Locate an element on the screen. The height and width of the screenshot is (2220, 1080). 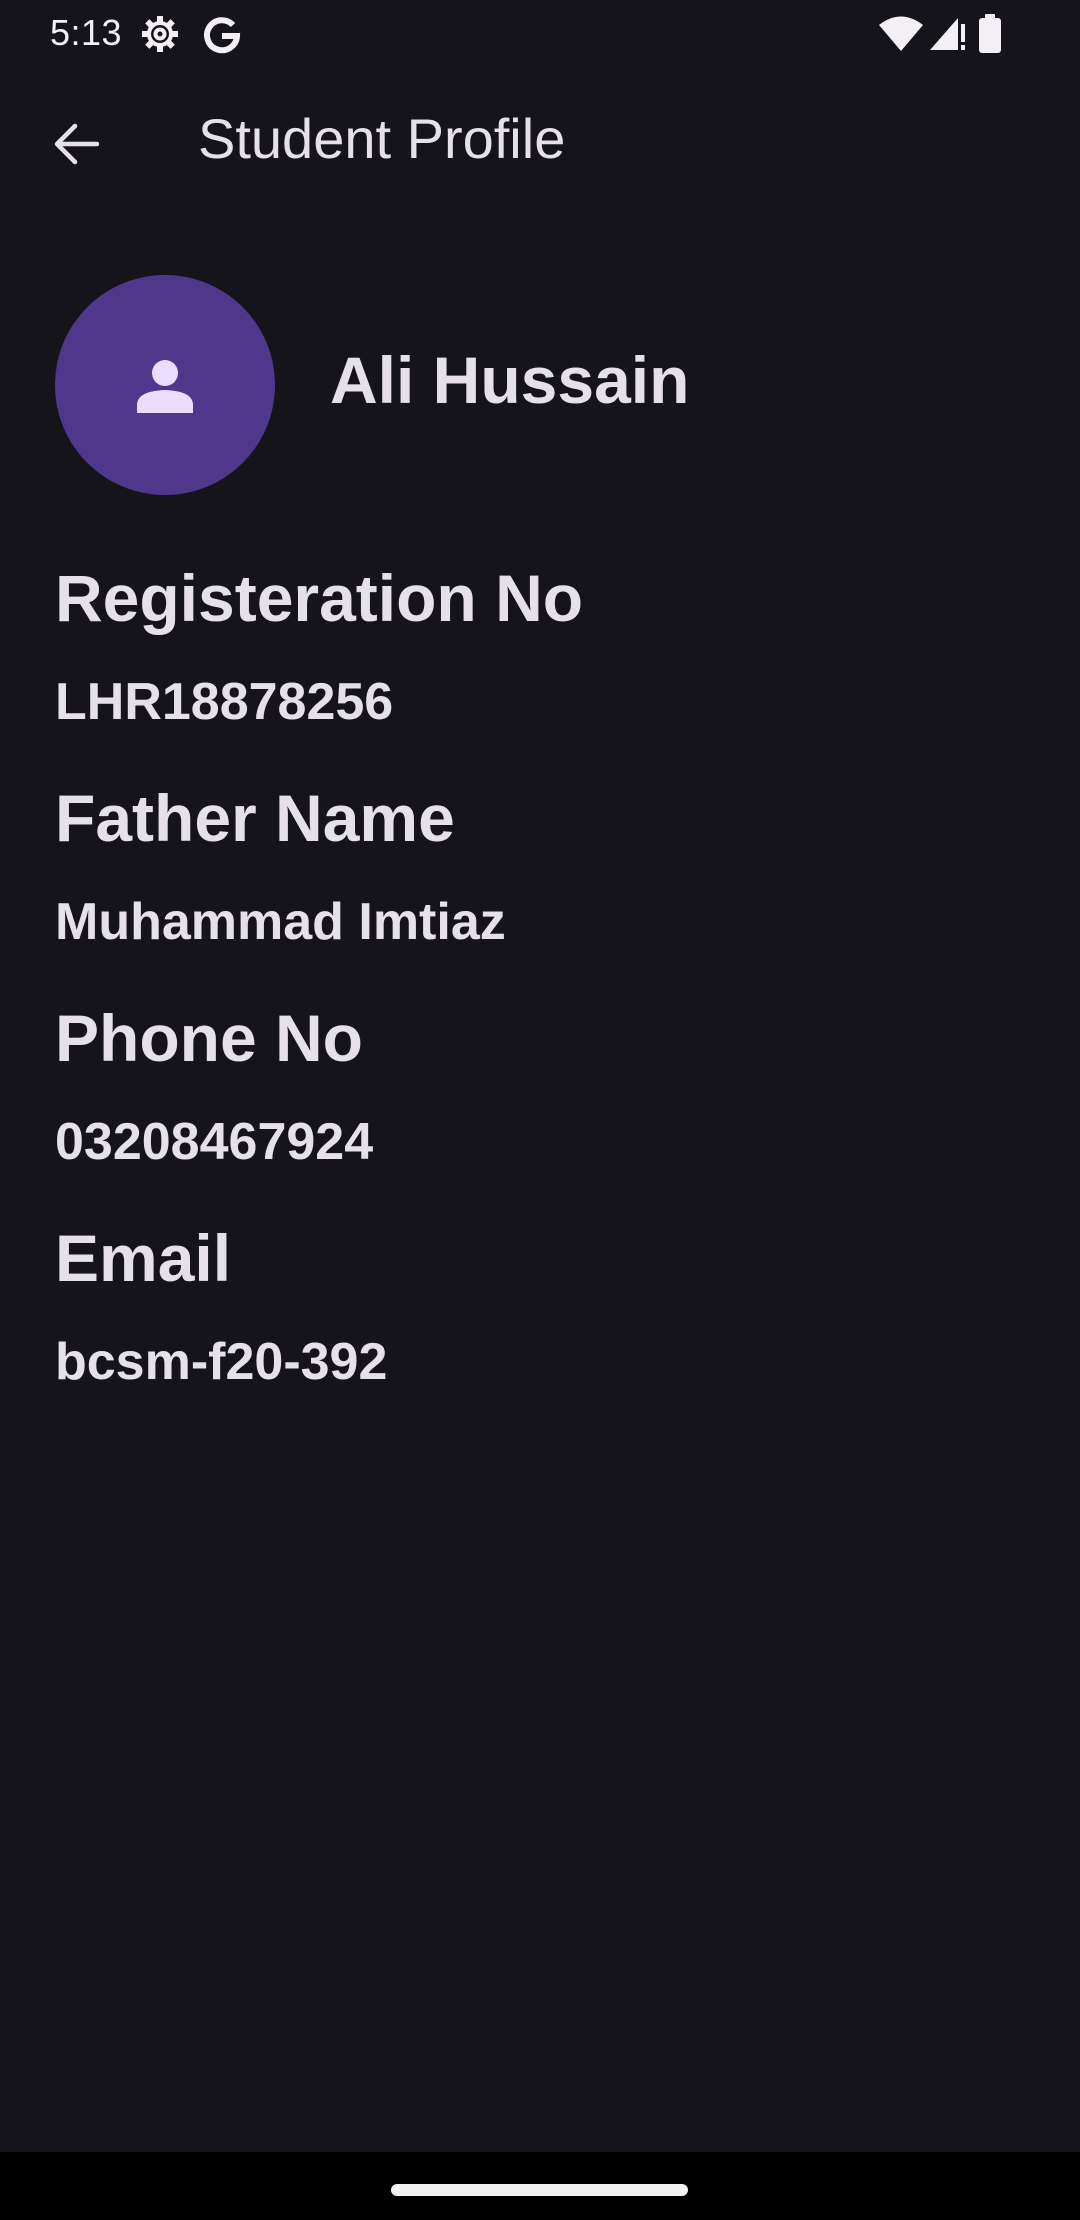
phone-no-value: 03208467924 is located at coordinates (214, 1142).